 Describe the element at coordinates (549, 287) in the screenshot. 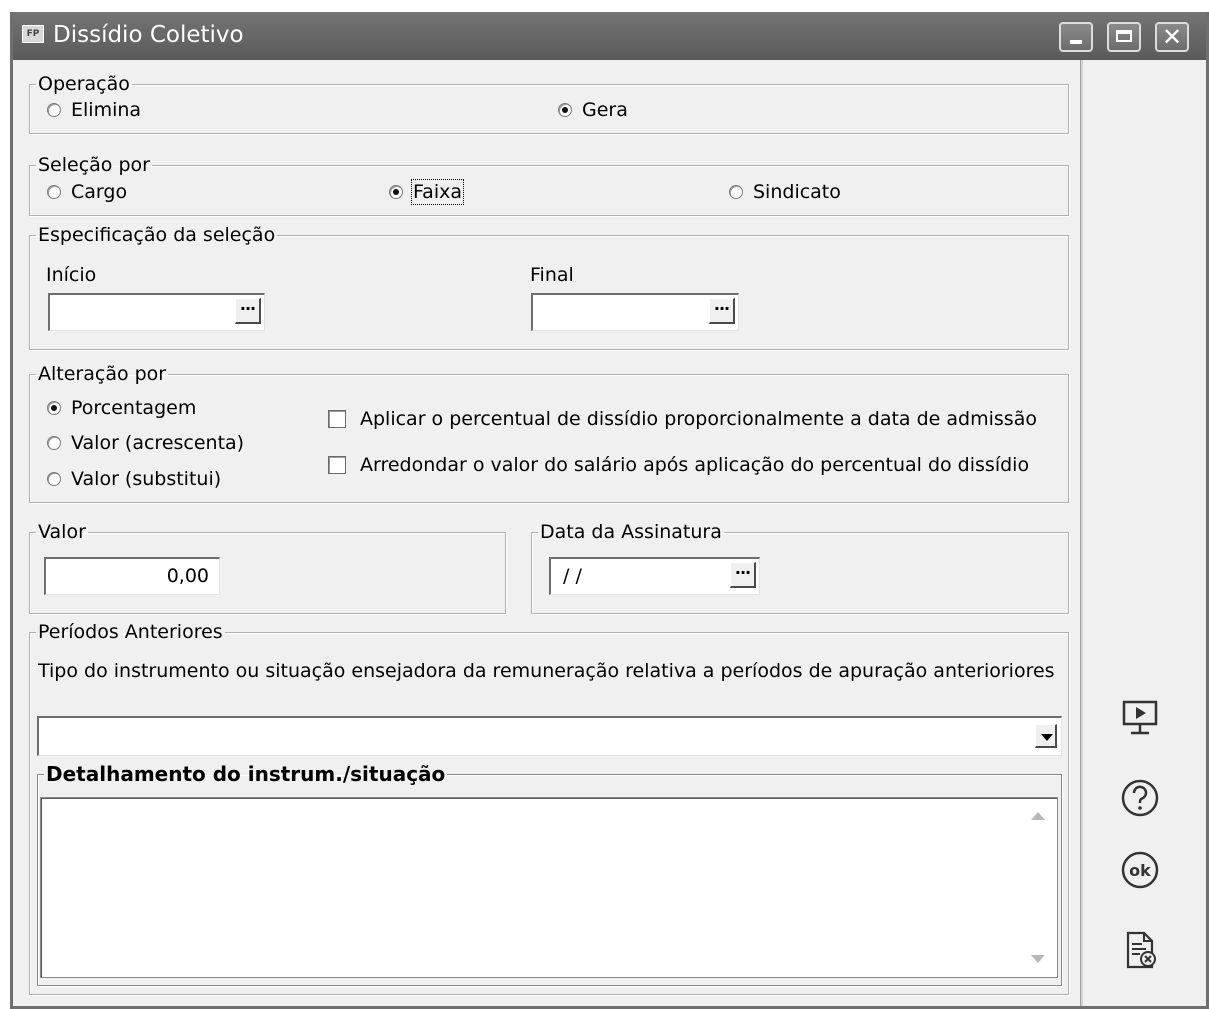

I see `especificacao-group: Especificação da seleção` at that location.